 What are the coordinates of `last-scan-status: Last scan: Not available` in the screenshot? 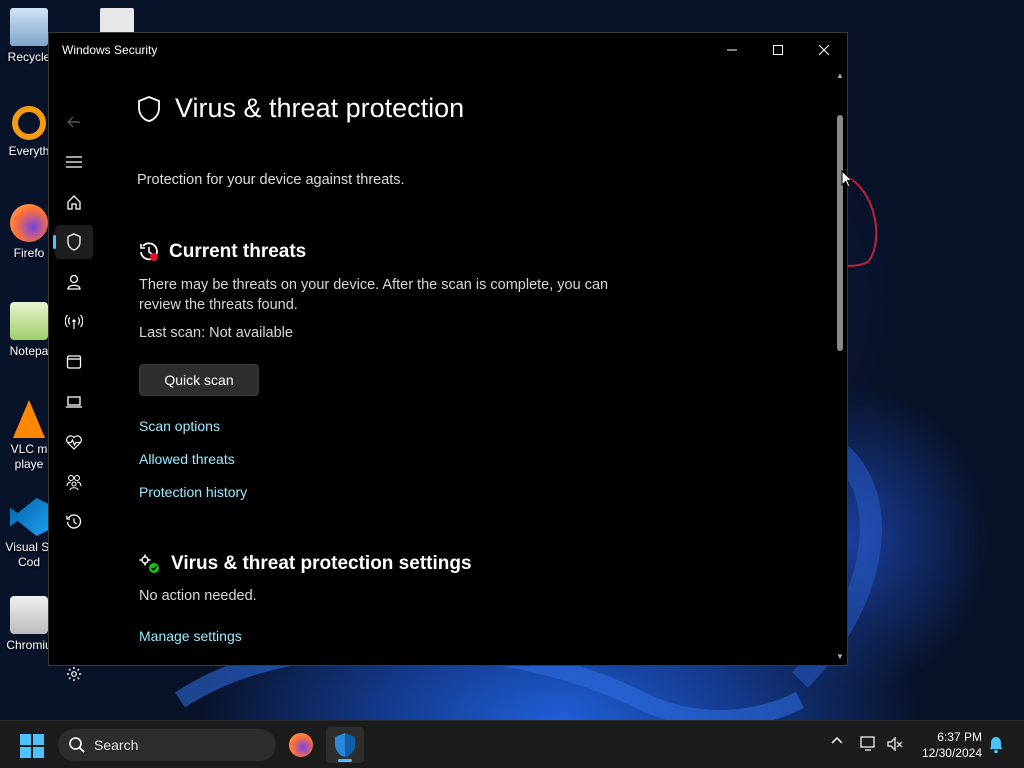 It's located at (216, 333).